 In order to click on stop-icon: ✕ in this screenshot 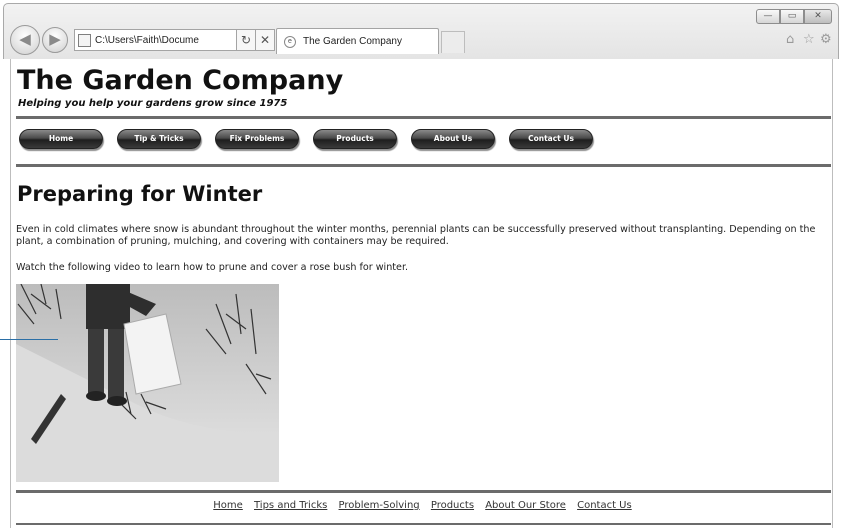, I will do `click(265, 40)`.